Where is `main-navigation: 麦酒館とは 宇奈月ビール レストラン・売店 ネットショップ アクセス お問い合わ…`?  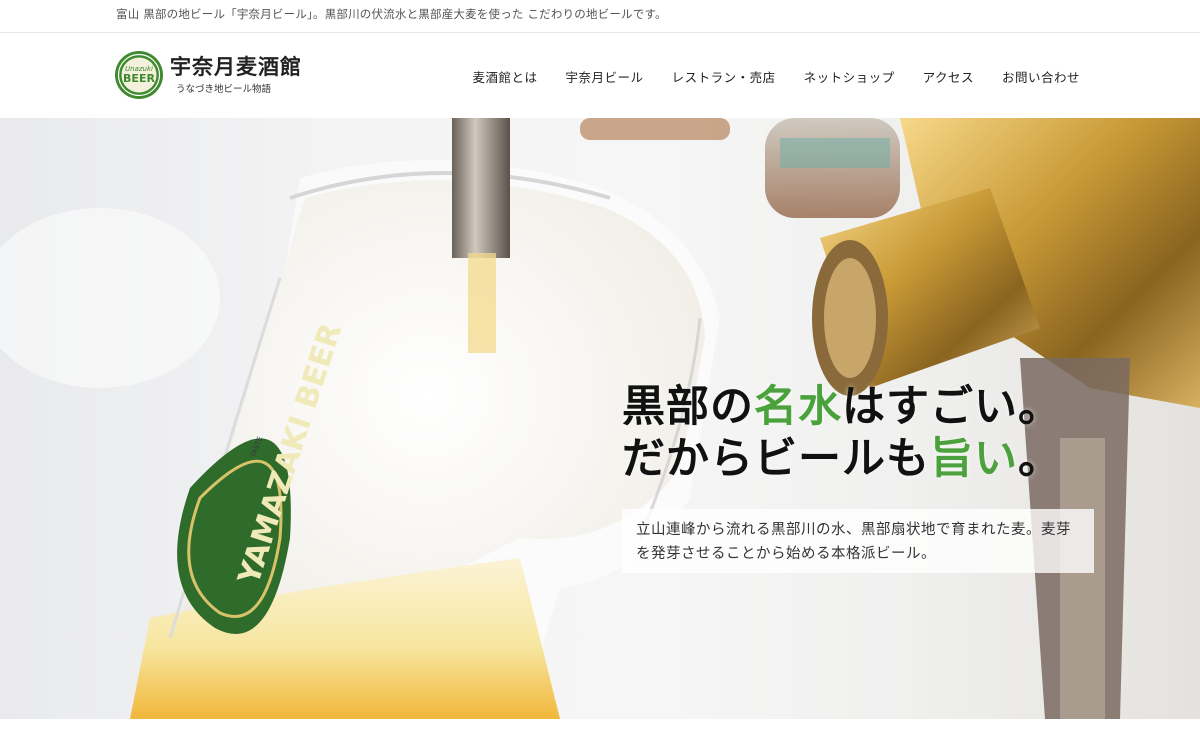 main-navigation: 麦酒館とは 宇奈月ビール レストラン・売店 ネットショップ アクセス お問い合わ… is located at coordinates (762, 76).